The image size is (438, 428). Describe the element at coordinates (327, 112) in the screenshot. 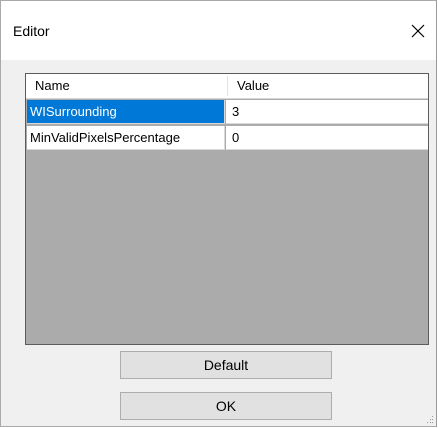

I see `row-value-cell: 3` at that location.